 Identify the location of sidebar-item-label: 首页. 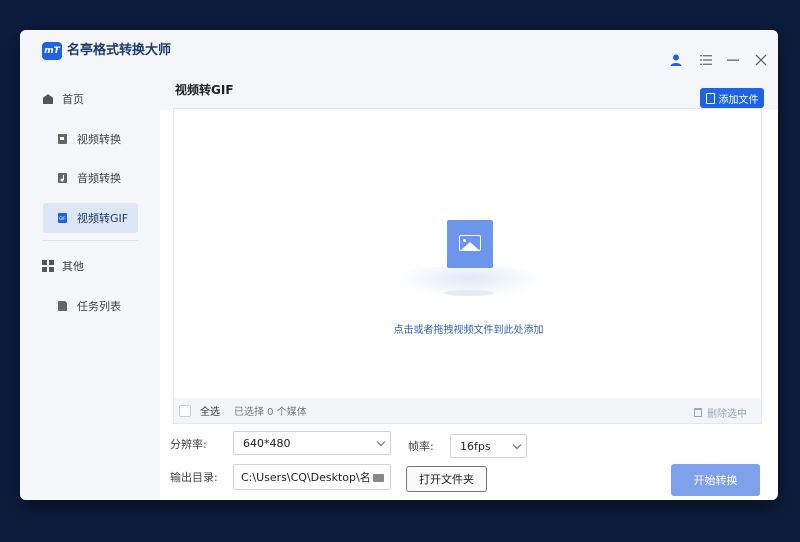
(73, 99).